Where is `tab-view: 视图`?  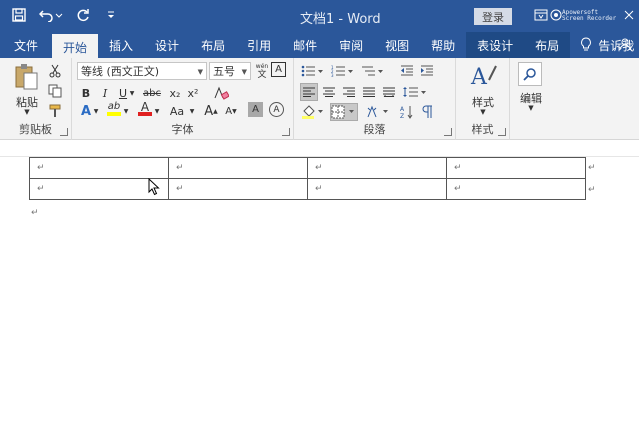
tab-view: 视图 is located at coordinates (397, 45).